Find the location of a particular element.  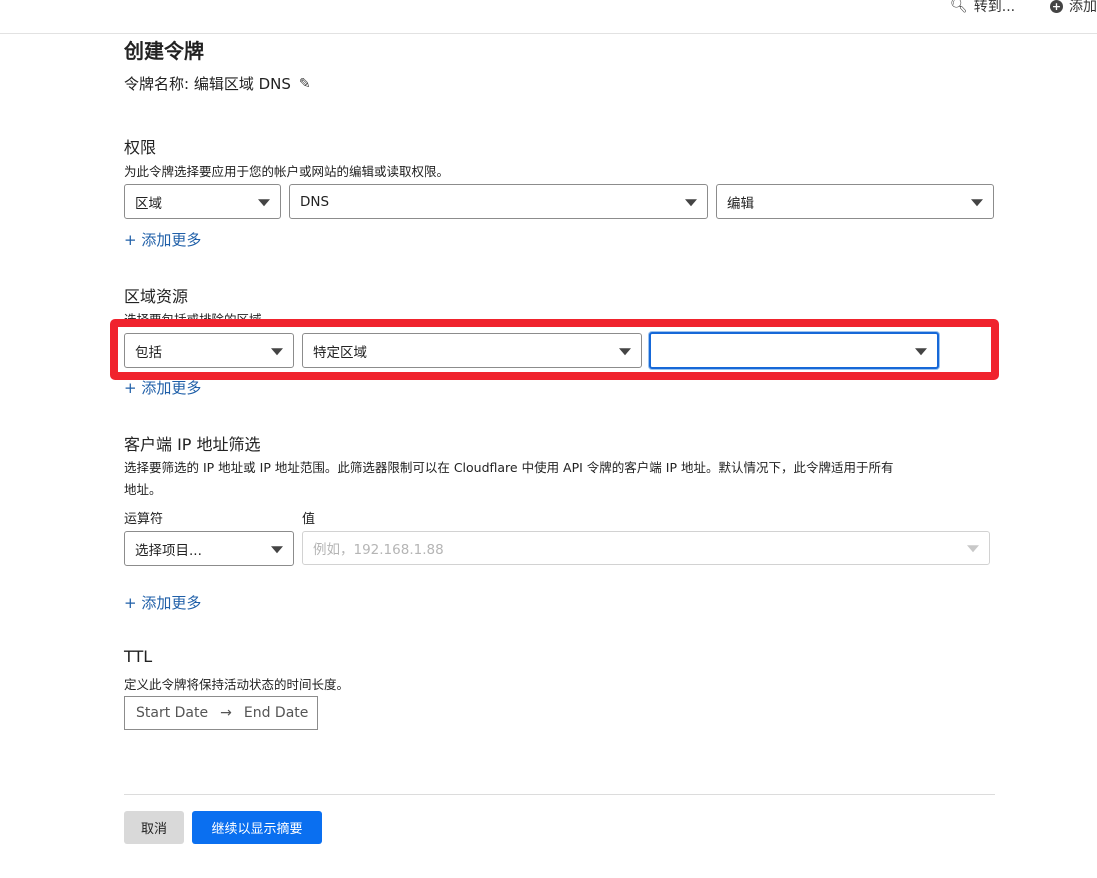

arrow-right-icon: → is located at coordinates (226, 713).